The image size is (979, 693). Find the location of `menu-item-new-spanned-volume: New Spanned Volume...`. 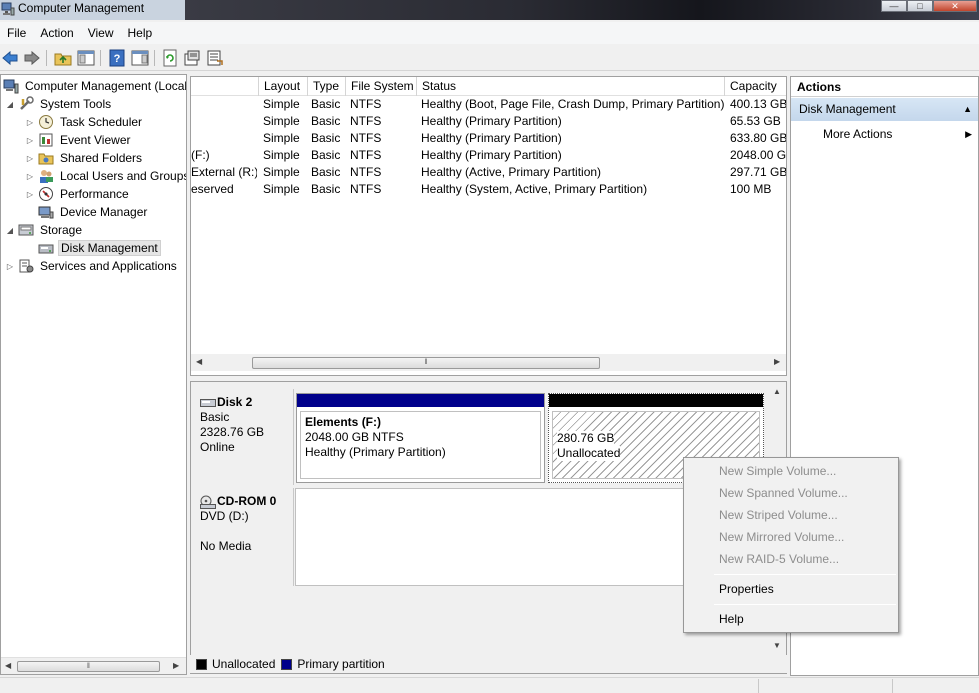

menu-item-new-spanned-volume: New Spanned Volume... is located at coordinates (791, 493).